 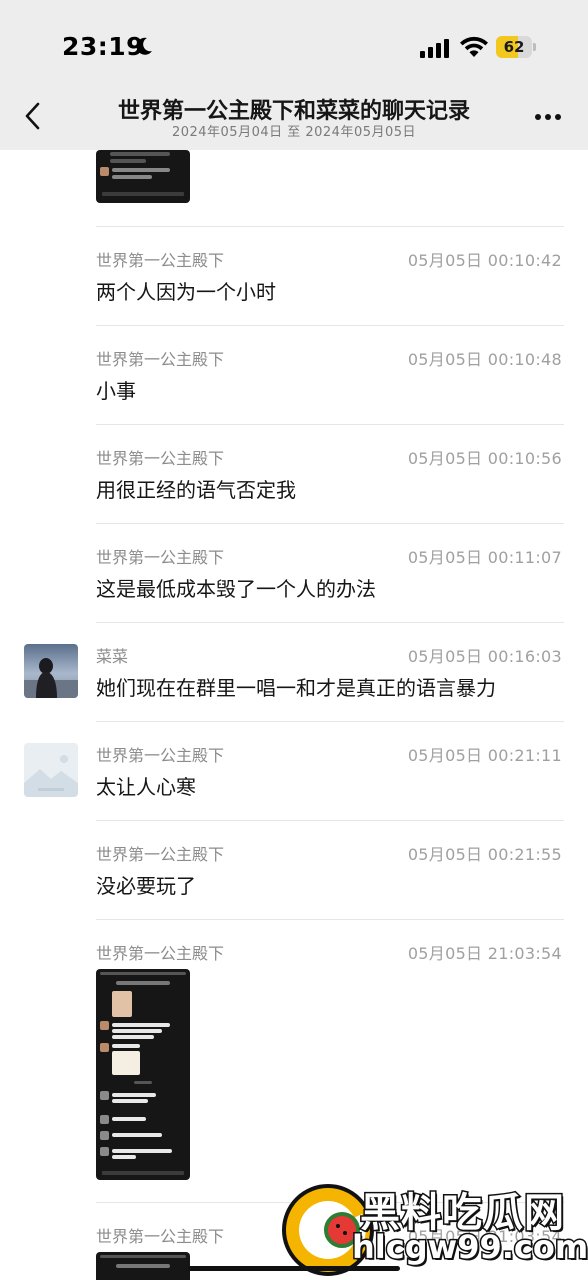 I want to click on message-text: 她们现在在群里一唱一和才是真正的语言暴力, so click(x=296, y=688).